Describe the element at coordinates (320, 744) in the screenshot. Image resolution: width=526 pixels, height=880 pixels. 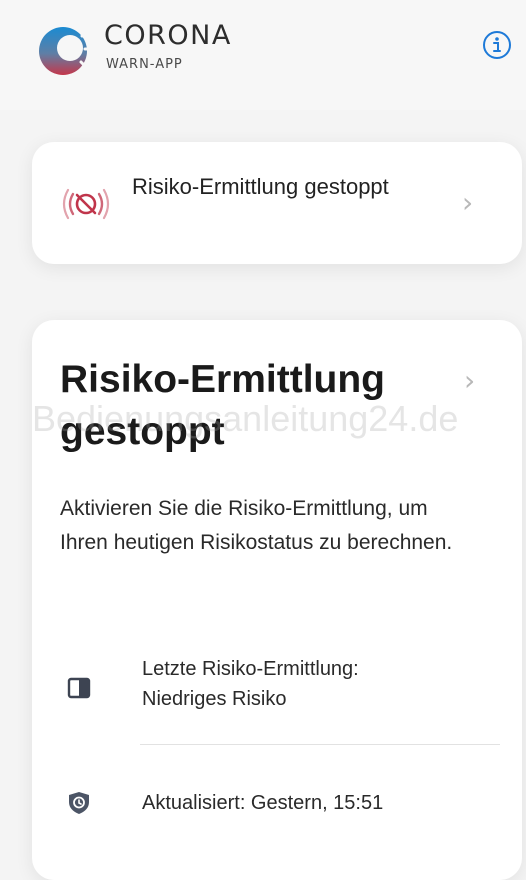
I see `divider` at that location.